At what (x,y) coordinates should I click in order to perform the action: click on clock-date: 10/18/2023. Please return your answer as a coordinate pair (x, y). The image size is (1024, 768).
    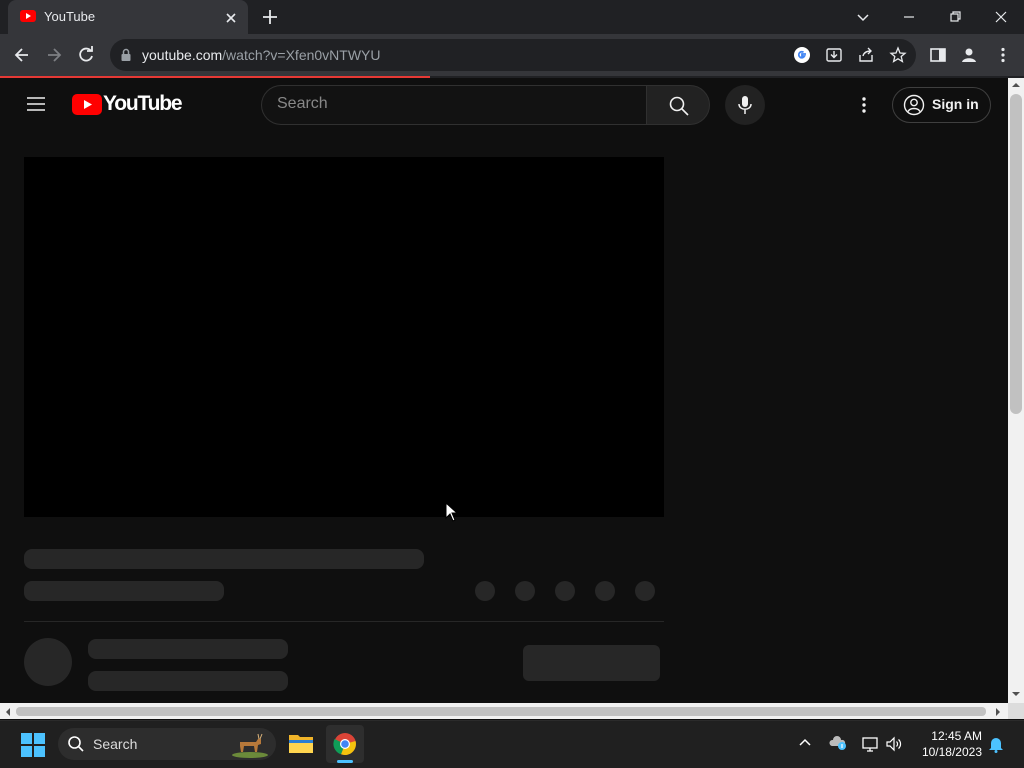
    Looking at the image, I should click on (950, 752).